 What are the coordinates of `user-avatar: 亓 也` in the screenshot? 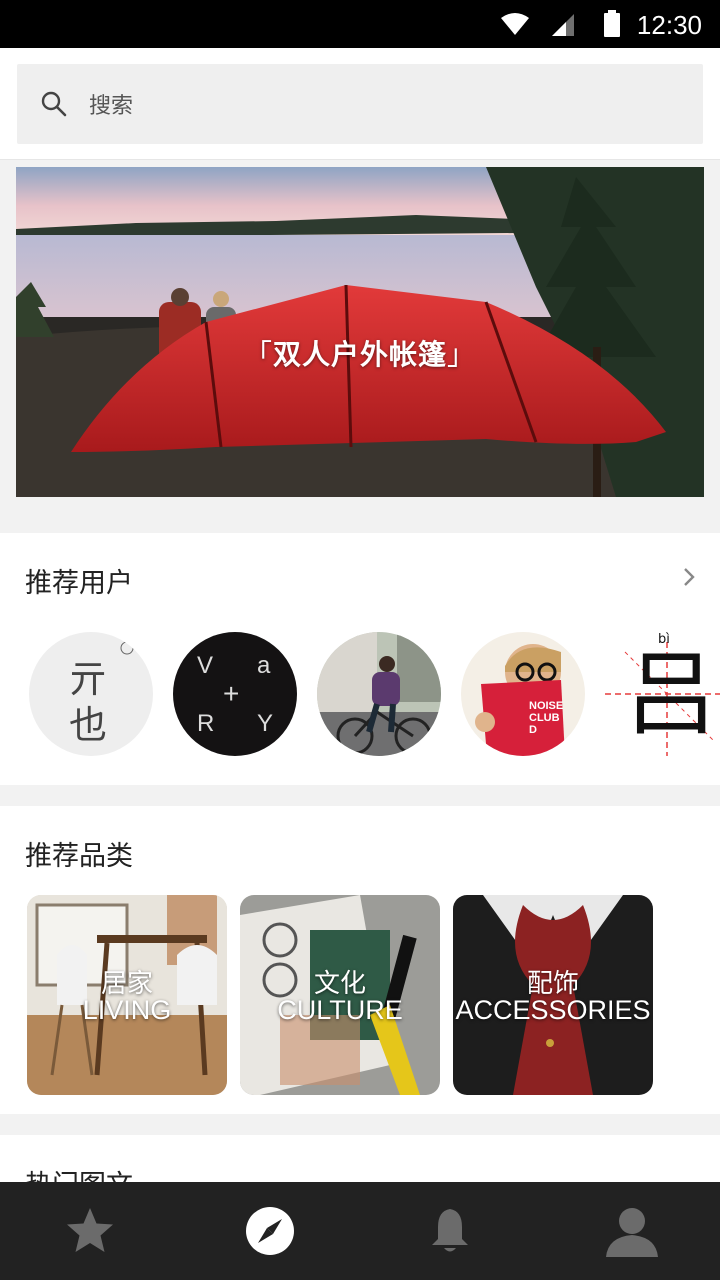 It's located at (91, 694).